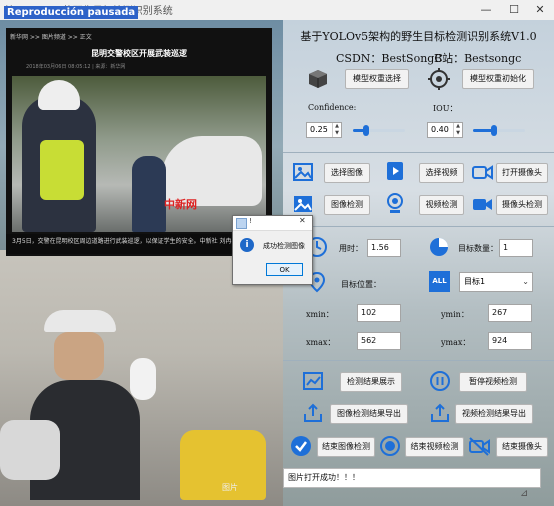 Image resolution: width=554 pixels, height=506 pixels. What do you see at coordinates (496, 282) in the screenshot?
I see `target-select: 目标1 ⌄` at bounding box center [496, 282].